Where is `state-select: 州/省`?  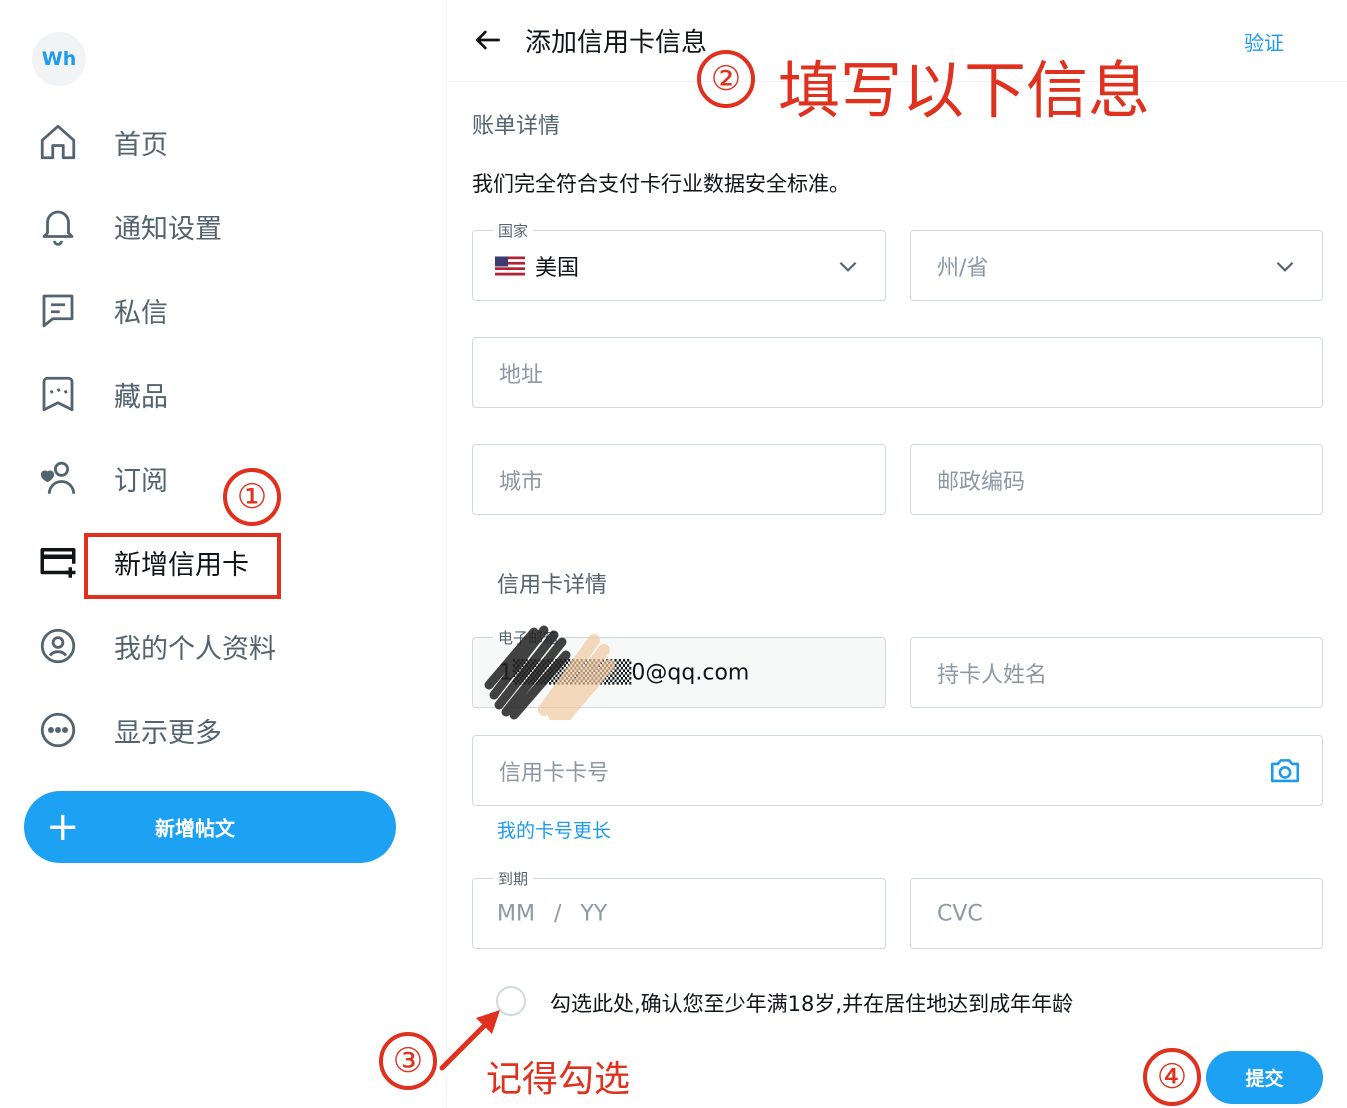 state-select: 州/省 is located at coordinates (1116, 265).